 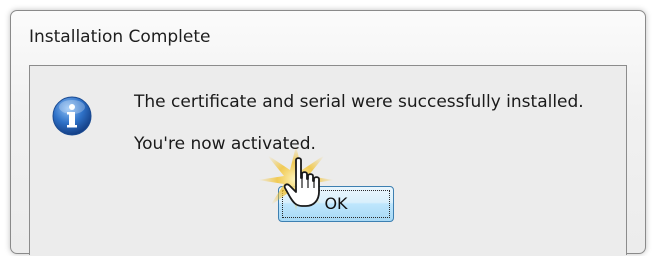 I want to click on ok-button-label: OK, so click(x=336, y=203).